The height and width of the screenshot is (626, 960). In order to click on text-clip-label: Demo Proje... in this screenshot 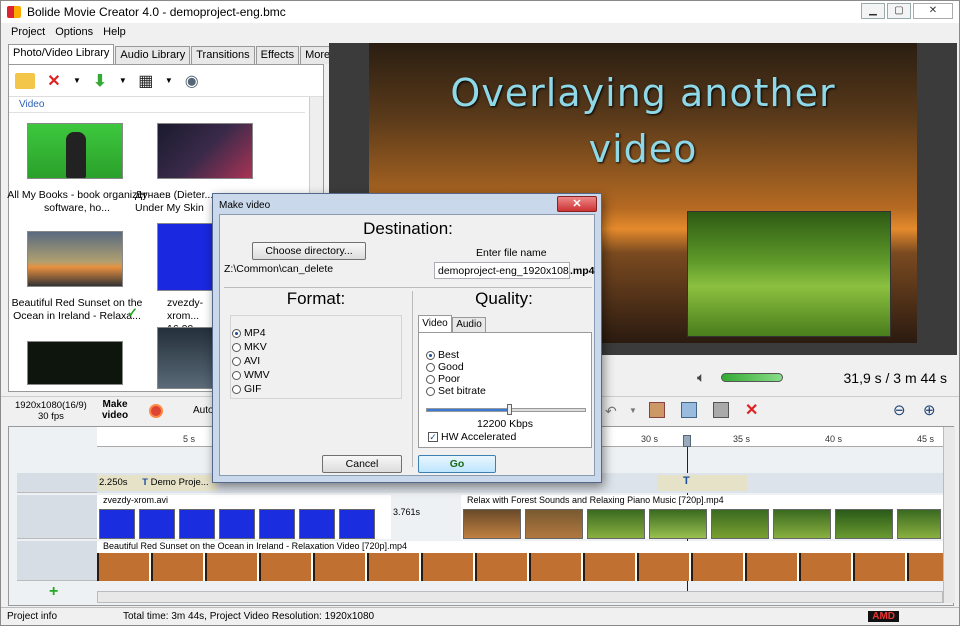, I will do `click(179, 482)`.